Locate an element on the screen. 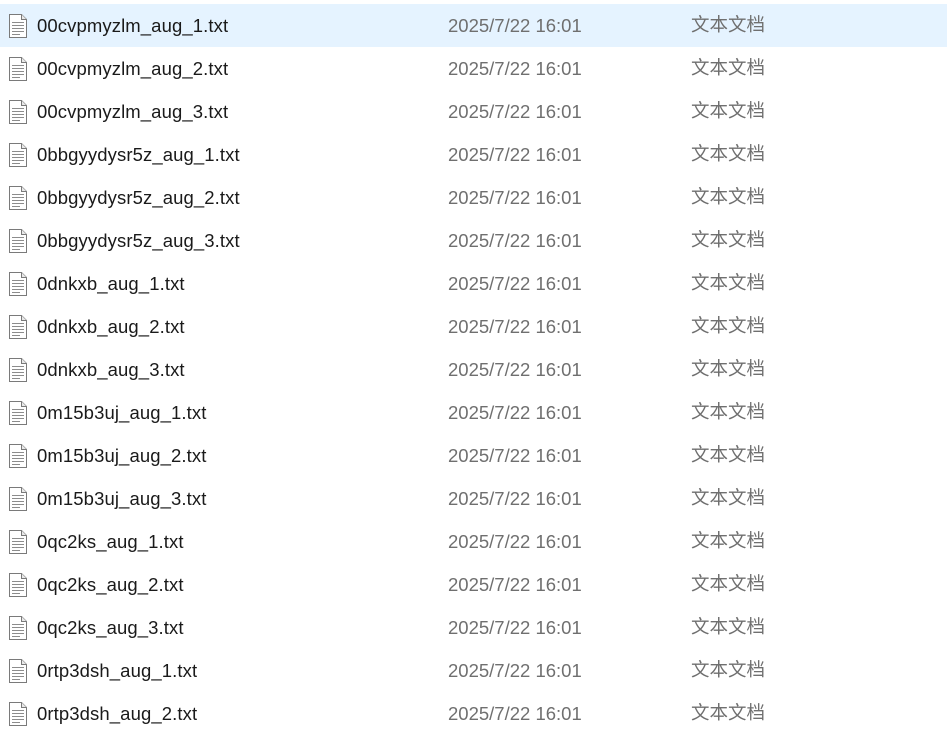 The width and height of the screenshot is (950, 745). file-row: 0dnkxb_aug_3.txt 2025/7/22 16:01 文本文档 is located at coordinates (475, 369).